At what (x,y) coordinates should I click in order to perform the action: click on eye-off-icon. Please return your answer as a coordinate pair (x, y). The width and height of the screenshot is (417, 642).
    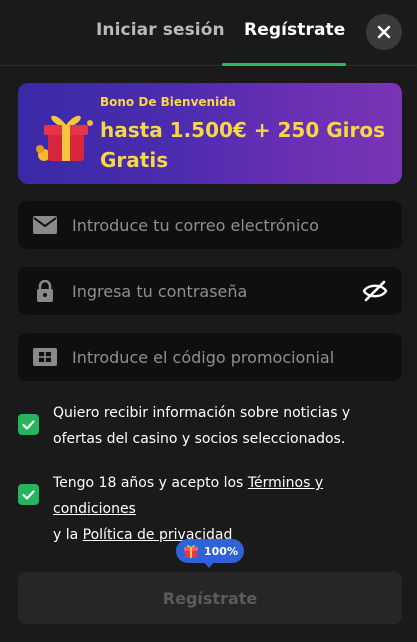
    Looking at the image, I should click on (375, 291).